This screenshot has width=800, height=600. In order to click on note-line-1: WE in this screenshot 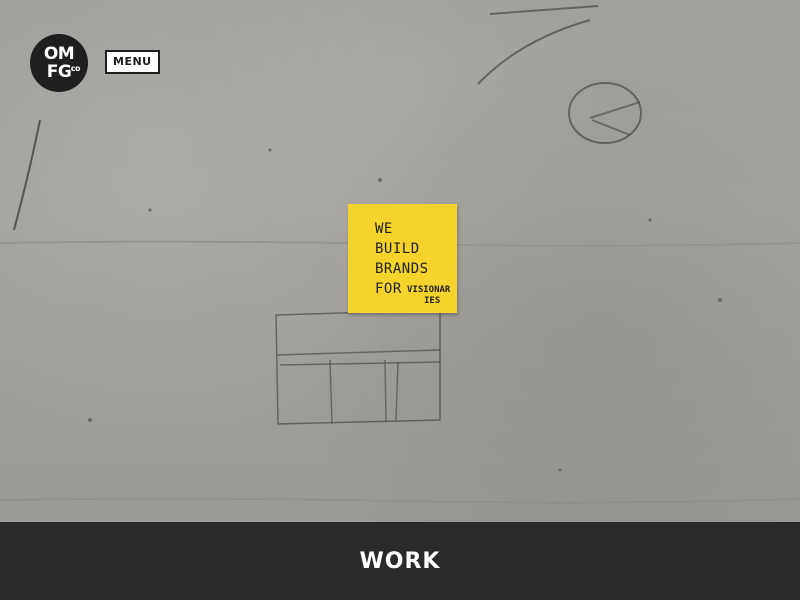, I will do `click(384, 229)`.